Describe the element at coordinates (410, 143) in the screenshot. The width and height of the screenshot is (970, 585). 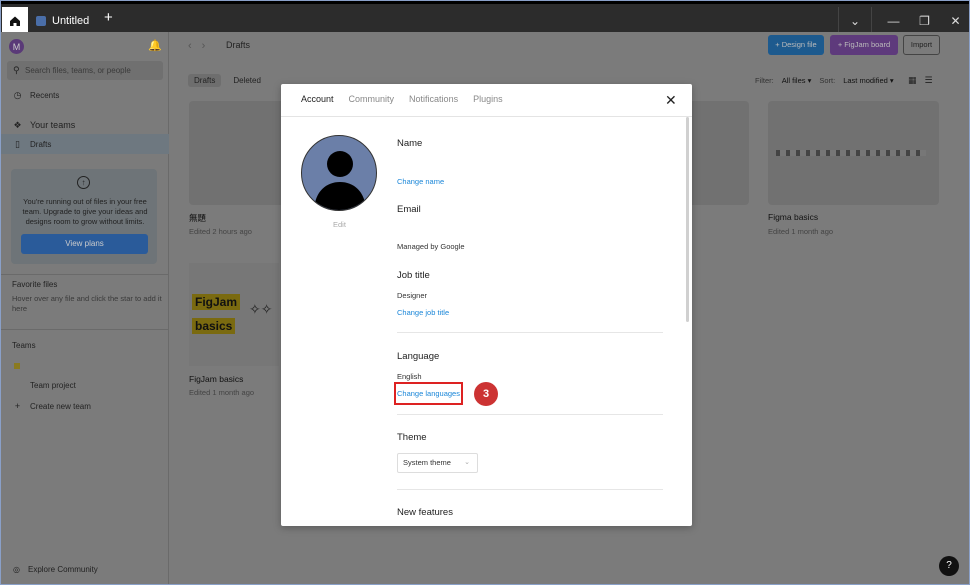
I see `name-heading: Name` at that location.